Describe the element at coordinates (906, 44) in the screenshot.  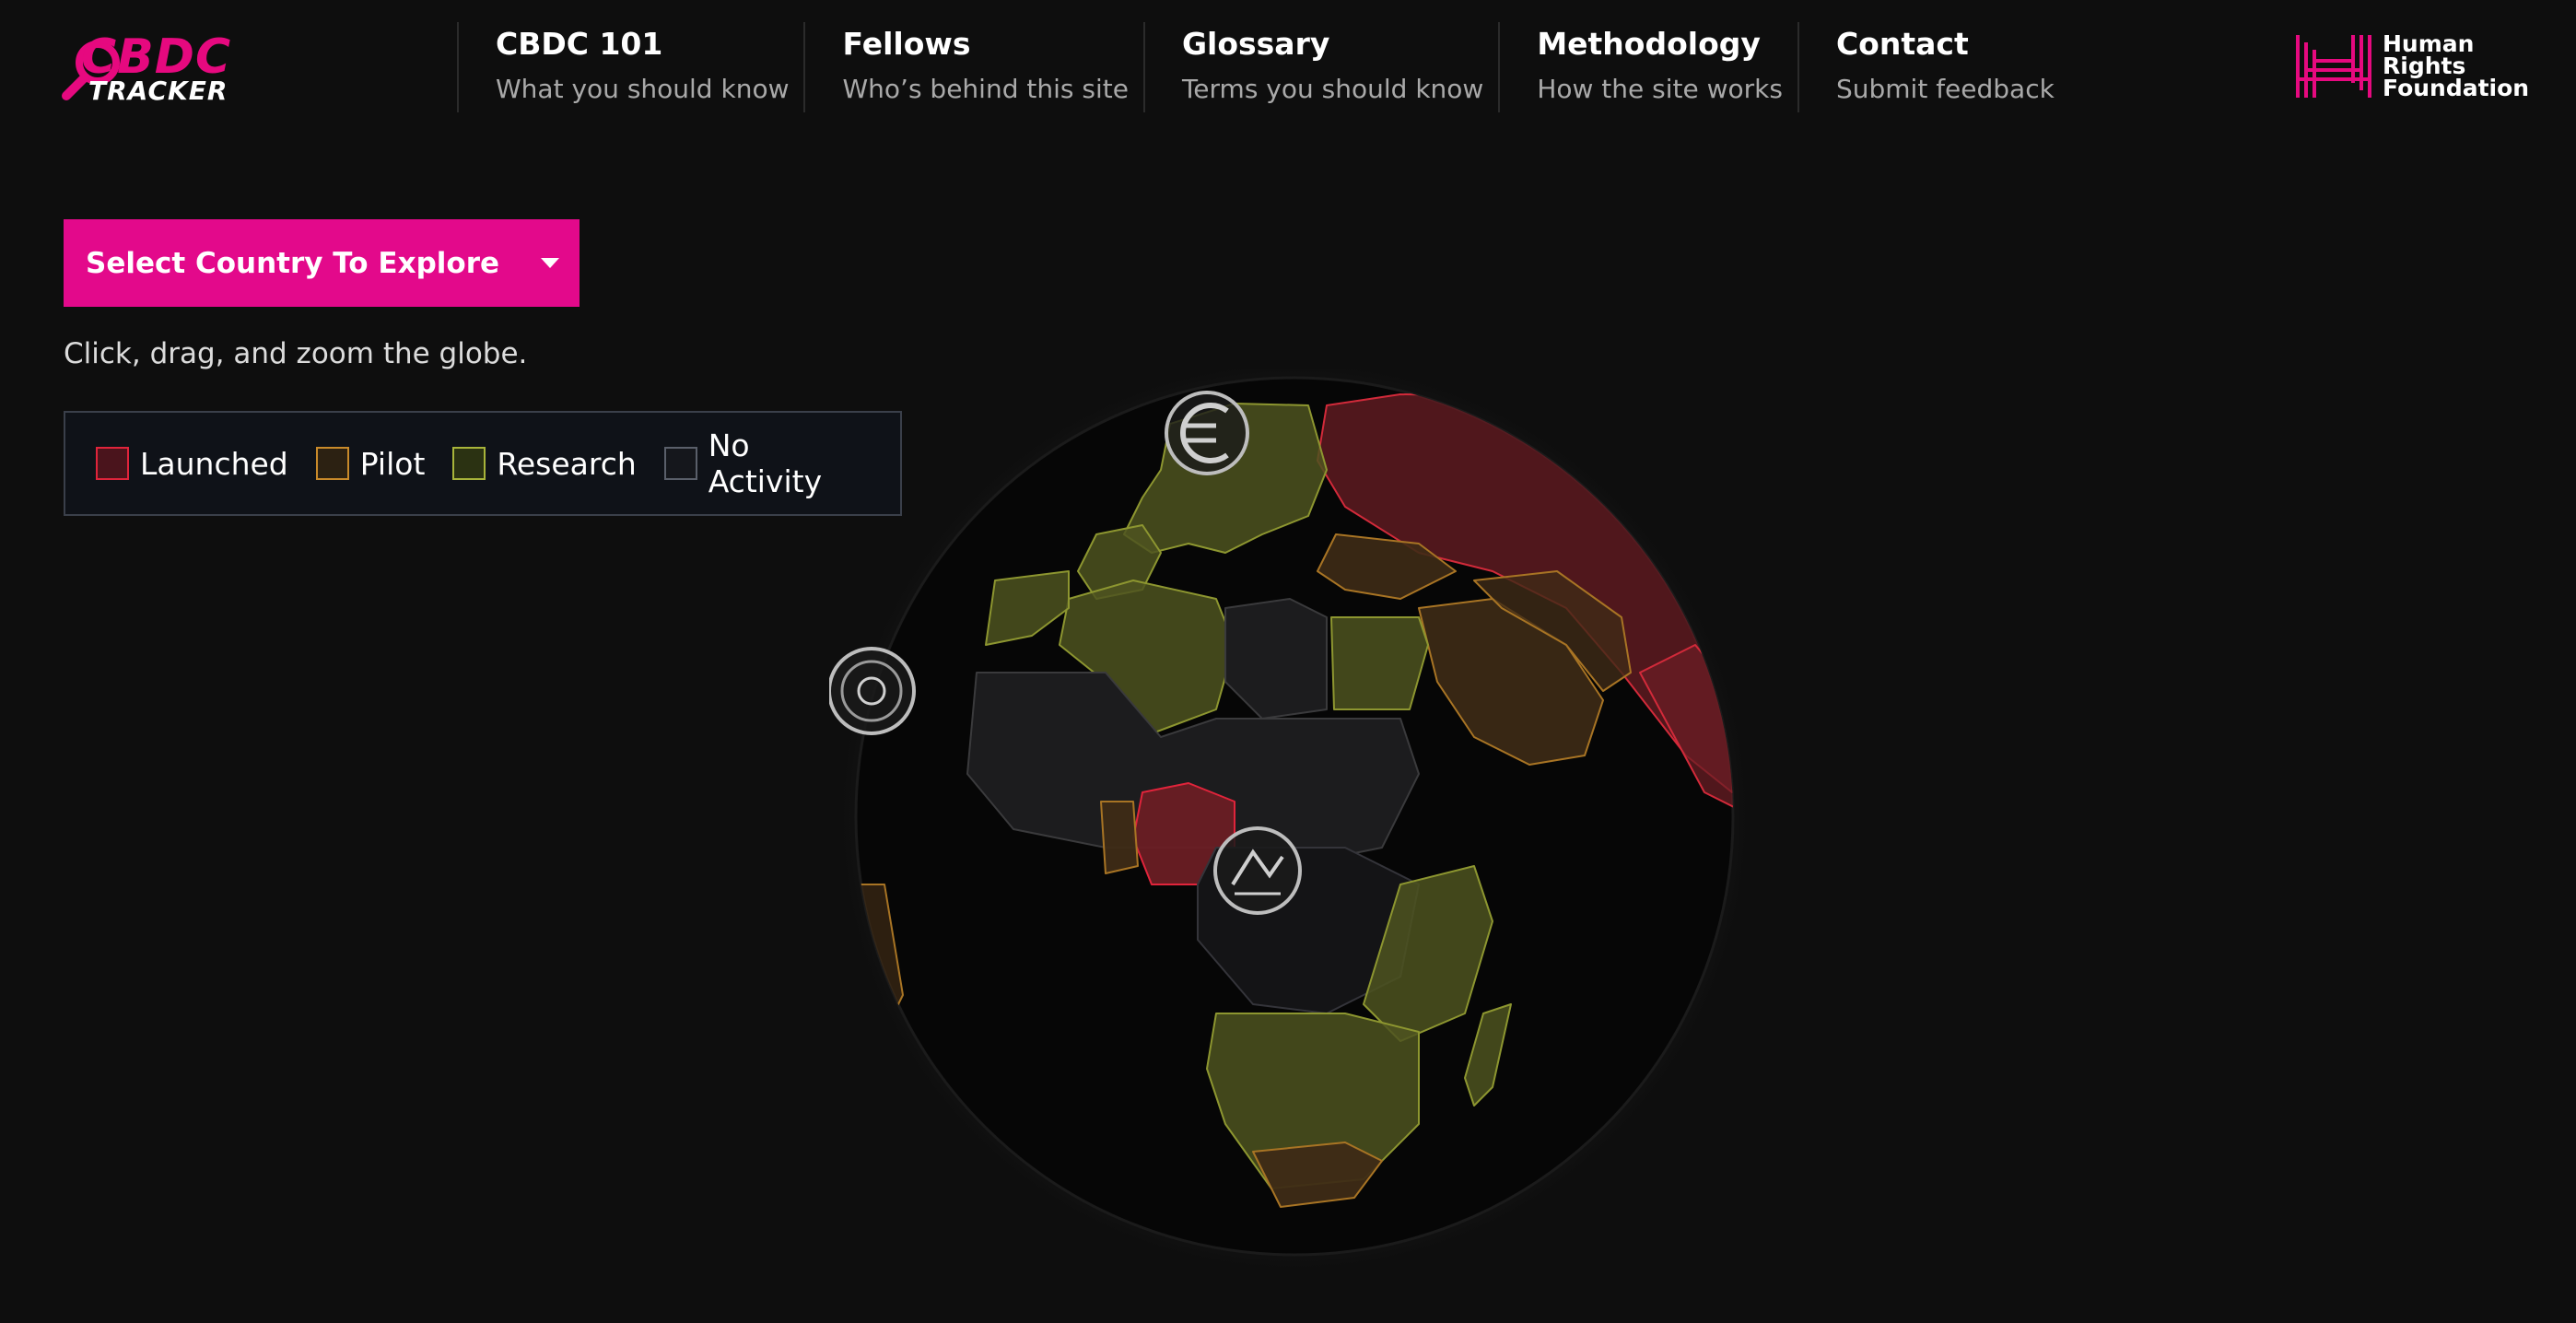
I see `nav-title: Fellows` at that location.